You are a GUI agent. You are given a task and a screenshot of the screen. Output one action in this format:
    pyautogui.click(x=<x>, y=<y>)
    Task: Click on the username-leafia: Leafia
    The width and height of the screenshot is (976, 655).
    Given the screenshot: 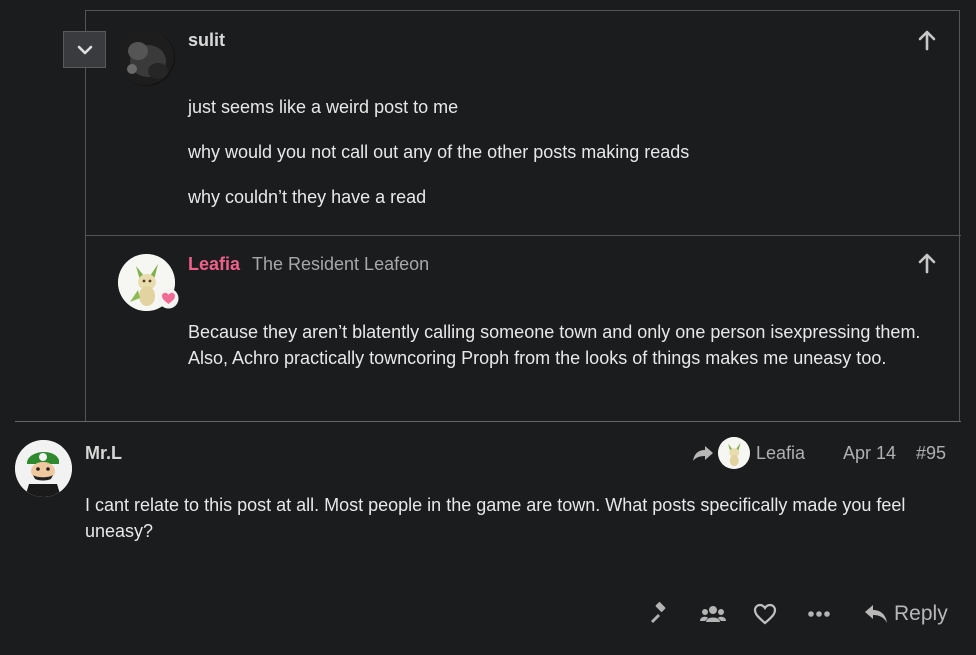 What is the action you would take?
    pyautogui.click(x=214, y=264)
    